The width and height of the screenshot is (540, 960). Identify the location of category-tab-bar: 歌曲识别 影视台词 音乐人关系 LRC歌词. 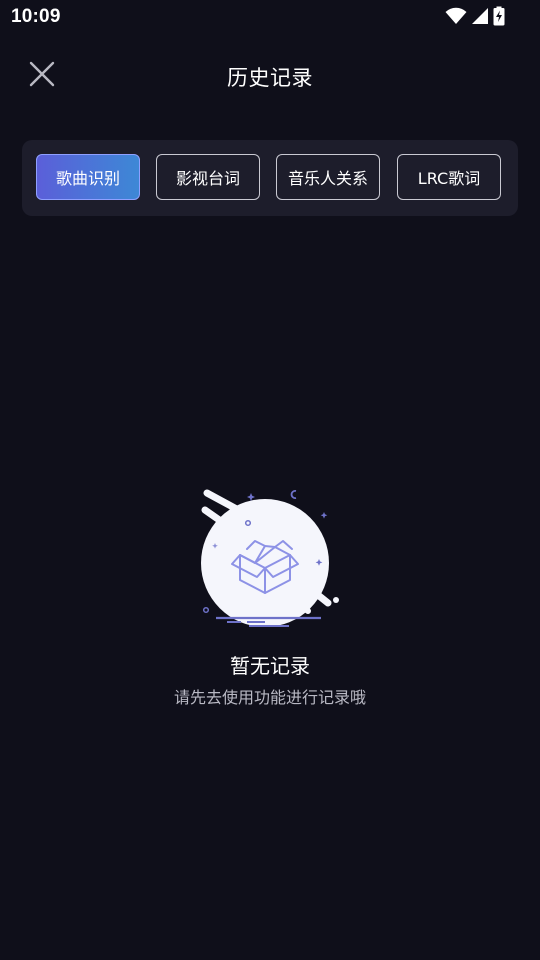
(270, 178).